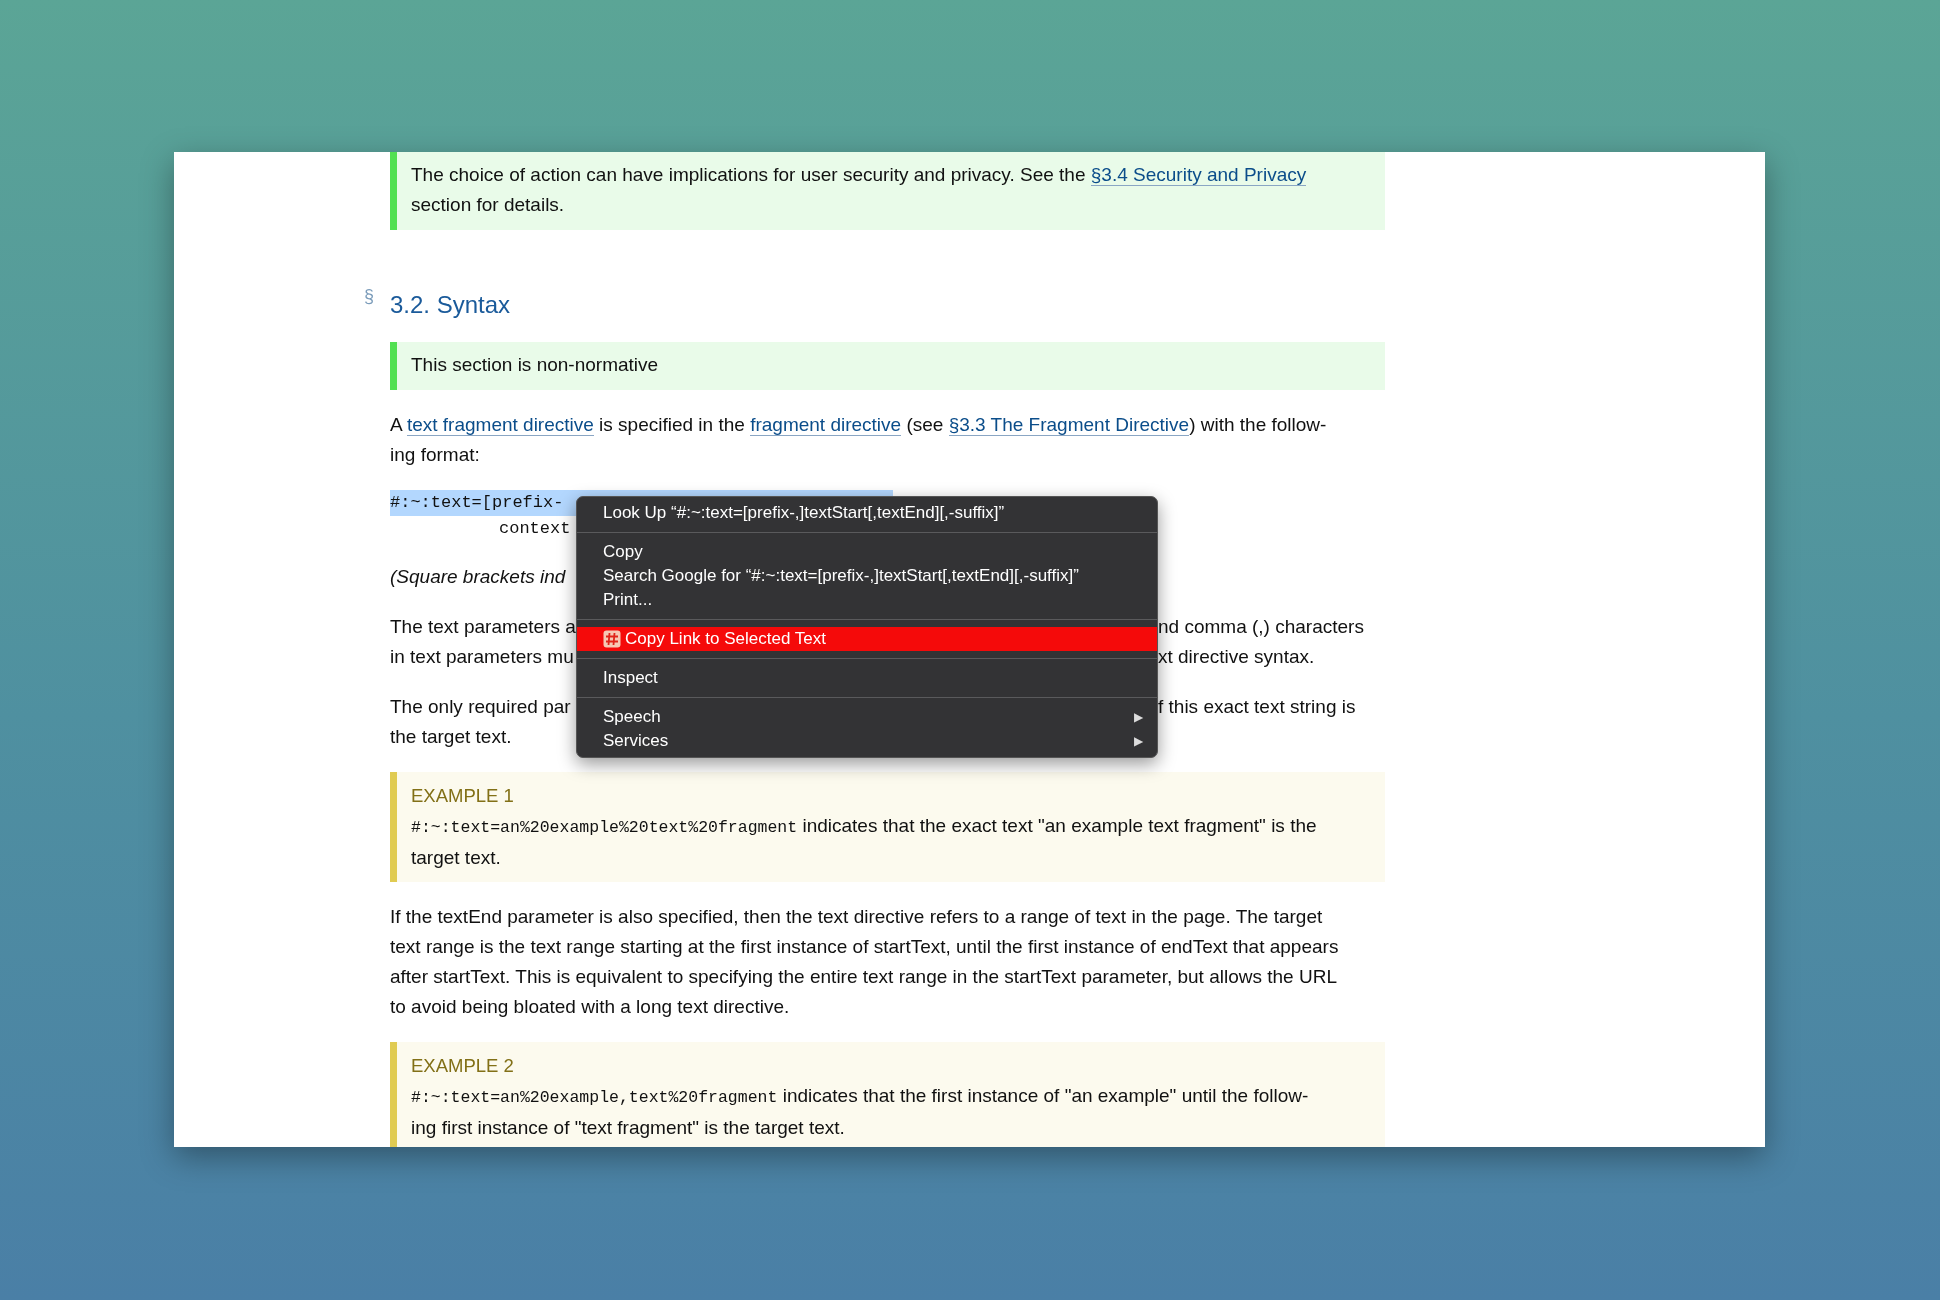  Describe the element at coordinates (483, 627) in the screenshot. I see `paragraph-fragment: The text parameters a` at that location.